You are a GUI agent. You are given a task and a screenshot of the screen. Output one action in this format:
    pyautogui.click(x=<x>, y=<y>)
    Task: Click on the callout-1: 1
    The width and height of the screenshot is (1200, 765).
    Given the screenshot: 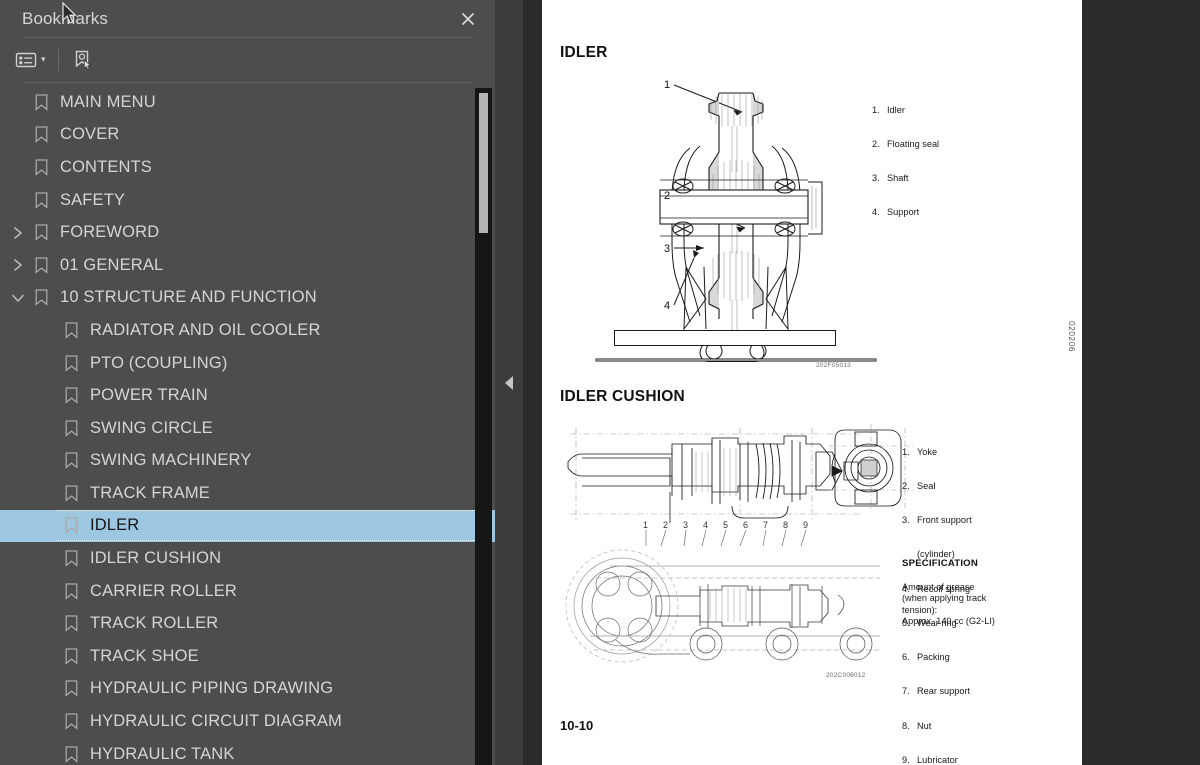 What is the action you would take?
    pyautogui.click(x=667, y=85)
    